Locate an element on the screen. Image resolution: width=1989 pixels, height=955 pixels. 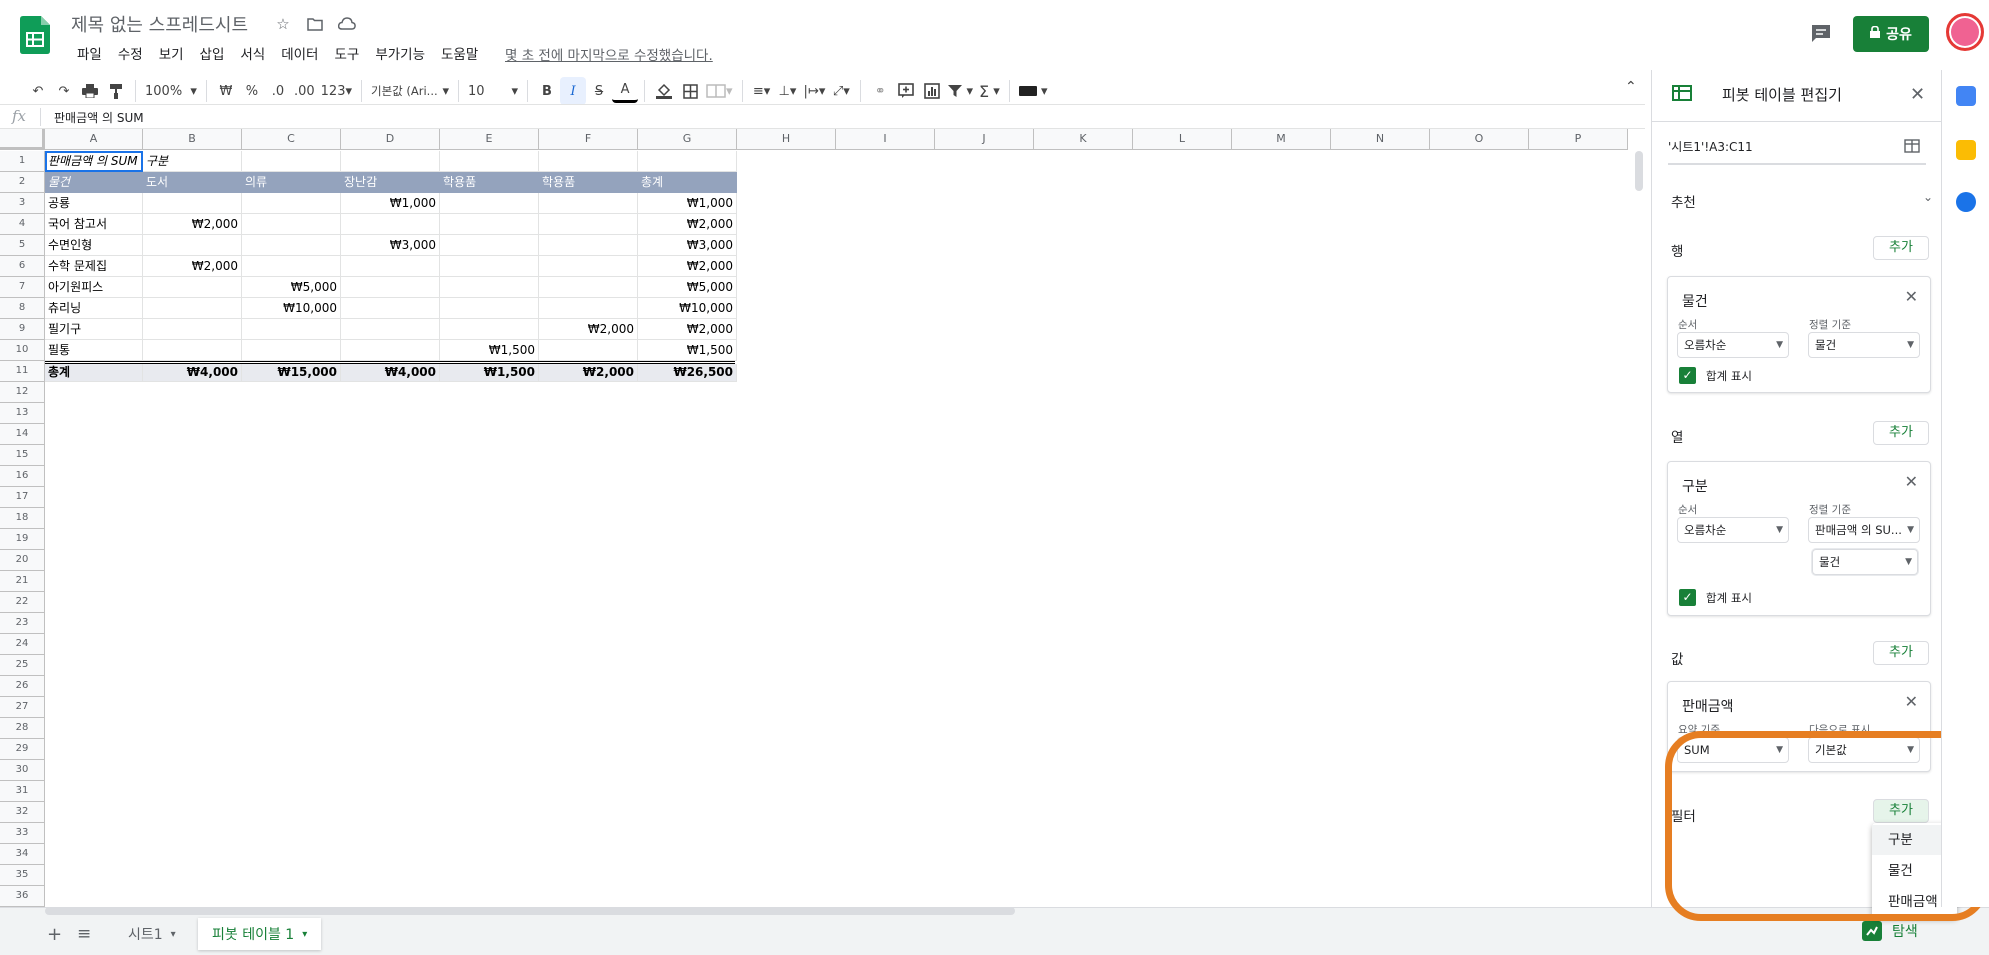
columns-sort-secondary-select: 물건 ▼ is located at coordinates (1865, 562).